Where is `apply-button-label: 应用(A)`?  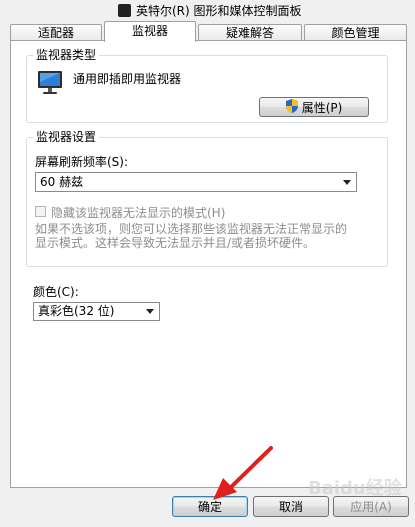 apply-button-label: 应用(A) is located at coordinates (371, 507).